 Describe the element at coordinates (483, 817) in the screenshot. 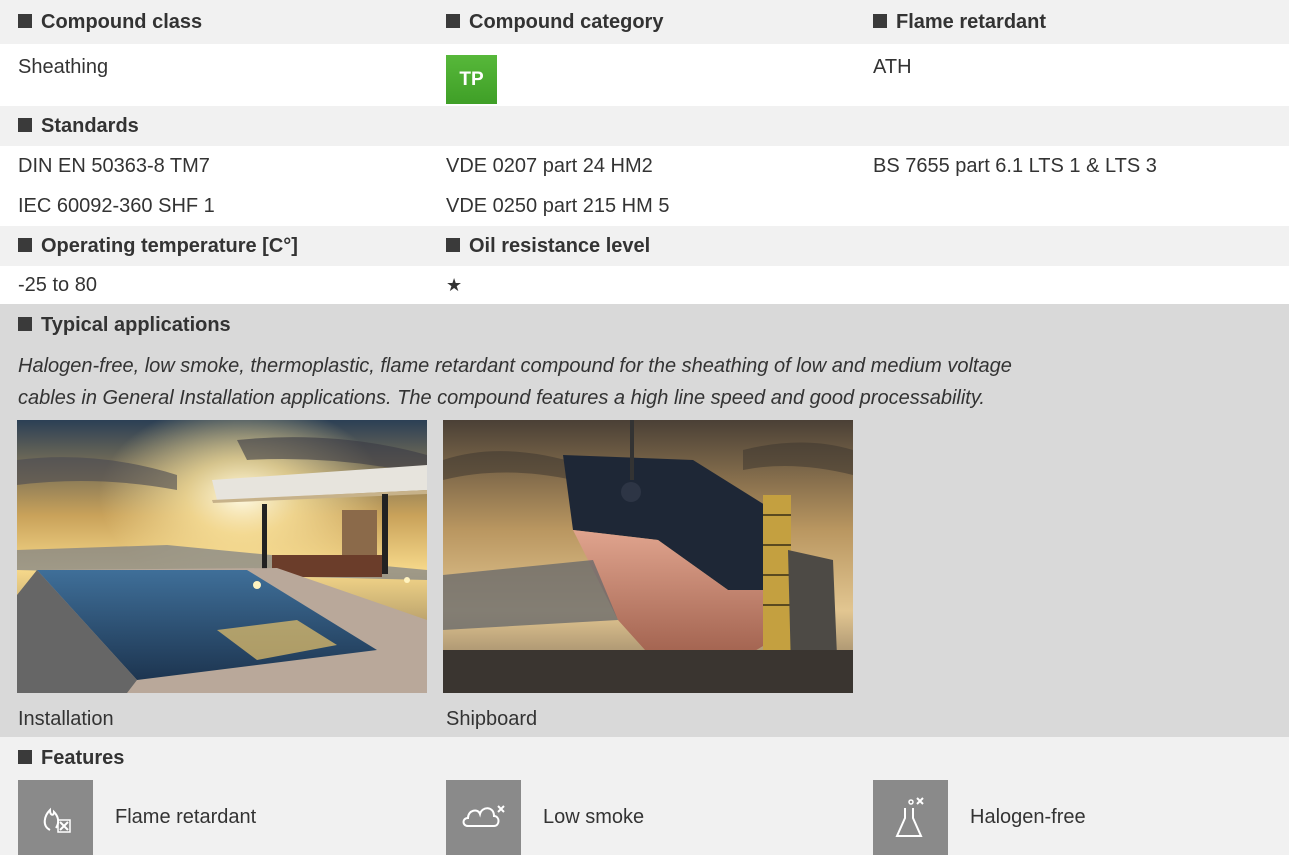

I see `low-smoke-icon` at that location.